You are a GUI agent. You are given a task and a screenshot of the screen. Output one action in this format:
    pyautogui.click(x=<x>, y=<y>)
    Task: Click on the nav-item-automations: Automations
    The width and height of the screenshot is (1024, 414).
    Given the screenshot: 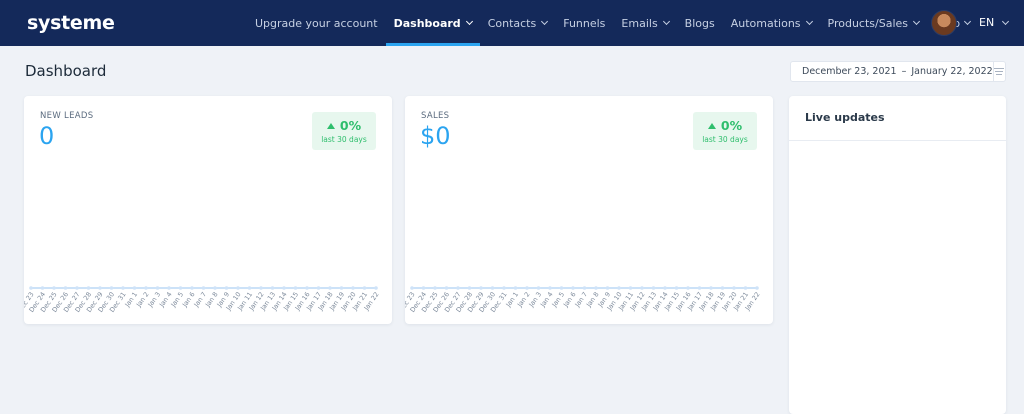 What is the action you would take?
    pyautogui.click(x=771, y=23)
    